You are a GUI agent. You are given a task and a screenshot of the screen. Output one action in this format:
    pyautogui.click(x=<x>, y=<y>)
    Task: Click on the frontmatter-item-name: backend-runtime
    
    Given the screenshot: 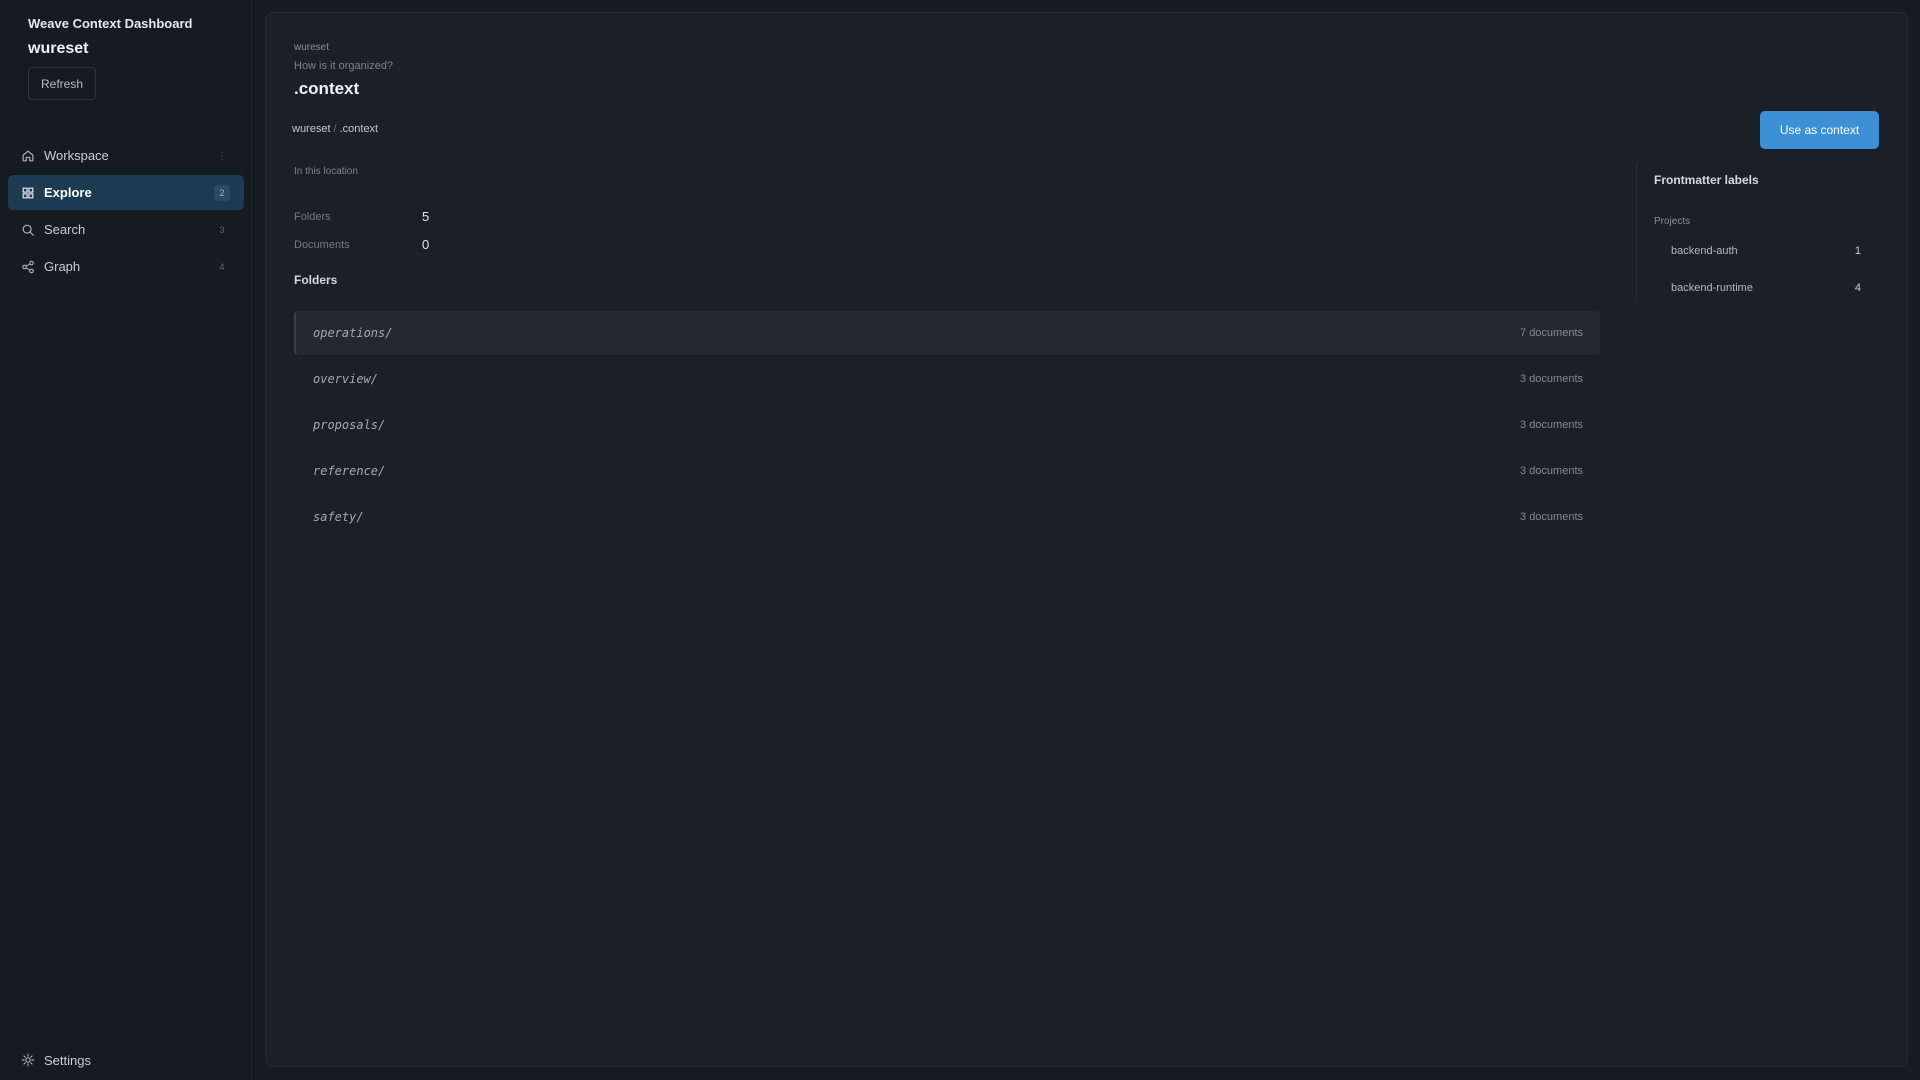 What is the action you would take?
    pyautogui.click(x=1712, y=288)
    